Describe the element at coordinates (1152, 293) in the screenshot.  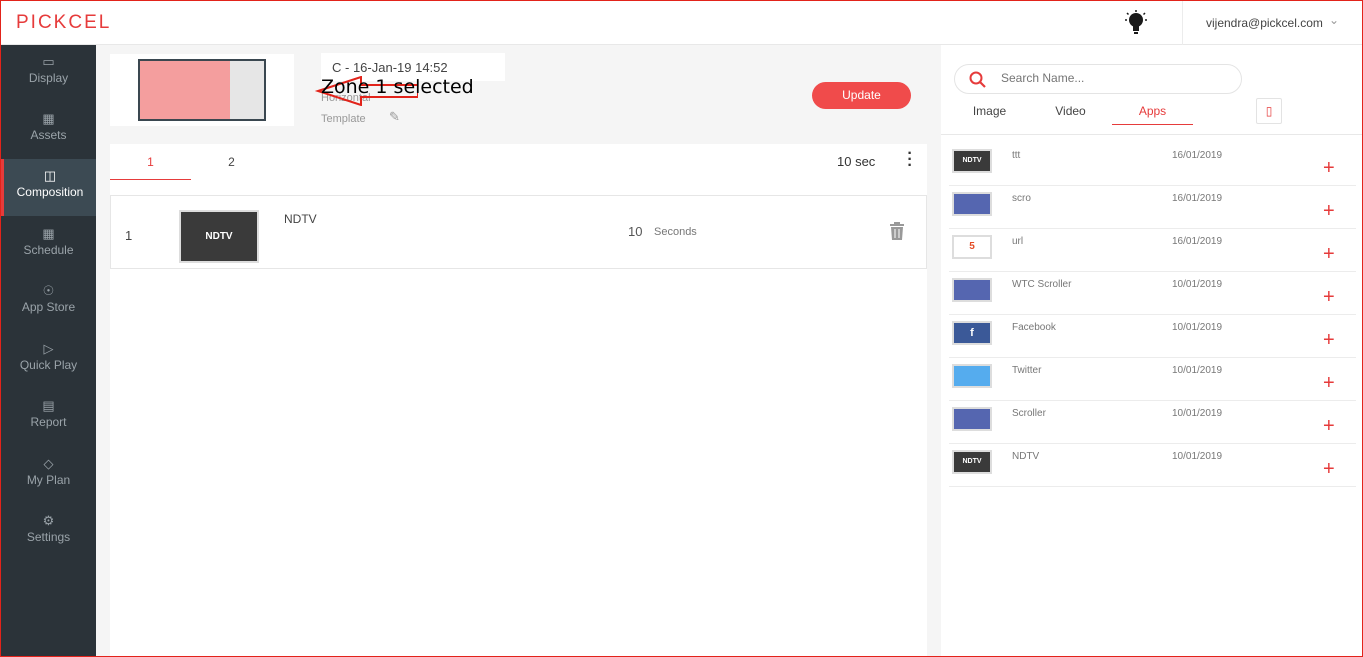
I see `list-item: WTC Scroller 10/01/2019 +` at that location.